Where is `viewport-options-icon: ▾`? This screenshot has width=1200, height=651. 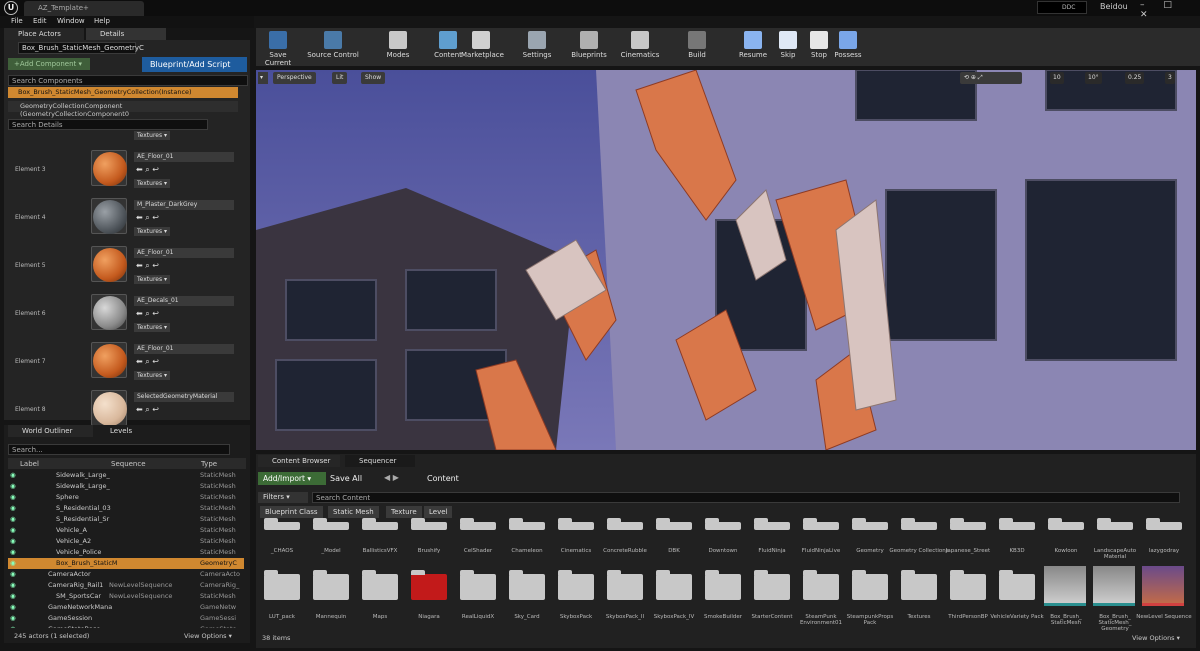 viewport-options-icon: ▾ is located at coordinates (263, 78).